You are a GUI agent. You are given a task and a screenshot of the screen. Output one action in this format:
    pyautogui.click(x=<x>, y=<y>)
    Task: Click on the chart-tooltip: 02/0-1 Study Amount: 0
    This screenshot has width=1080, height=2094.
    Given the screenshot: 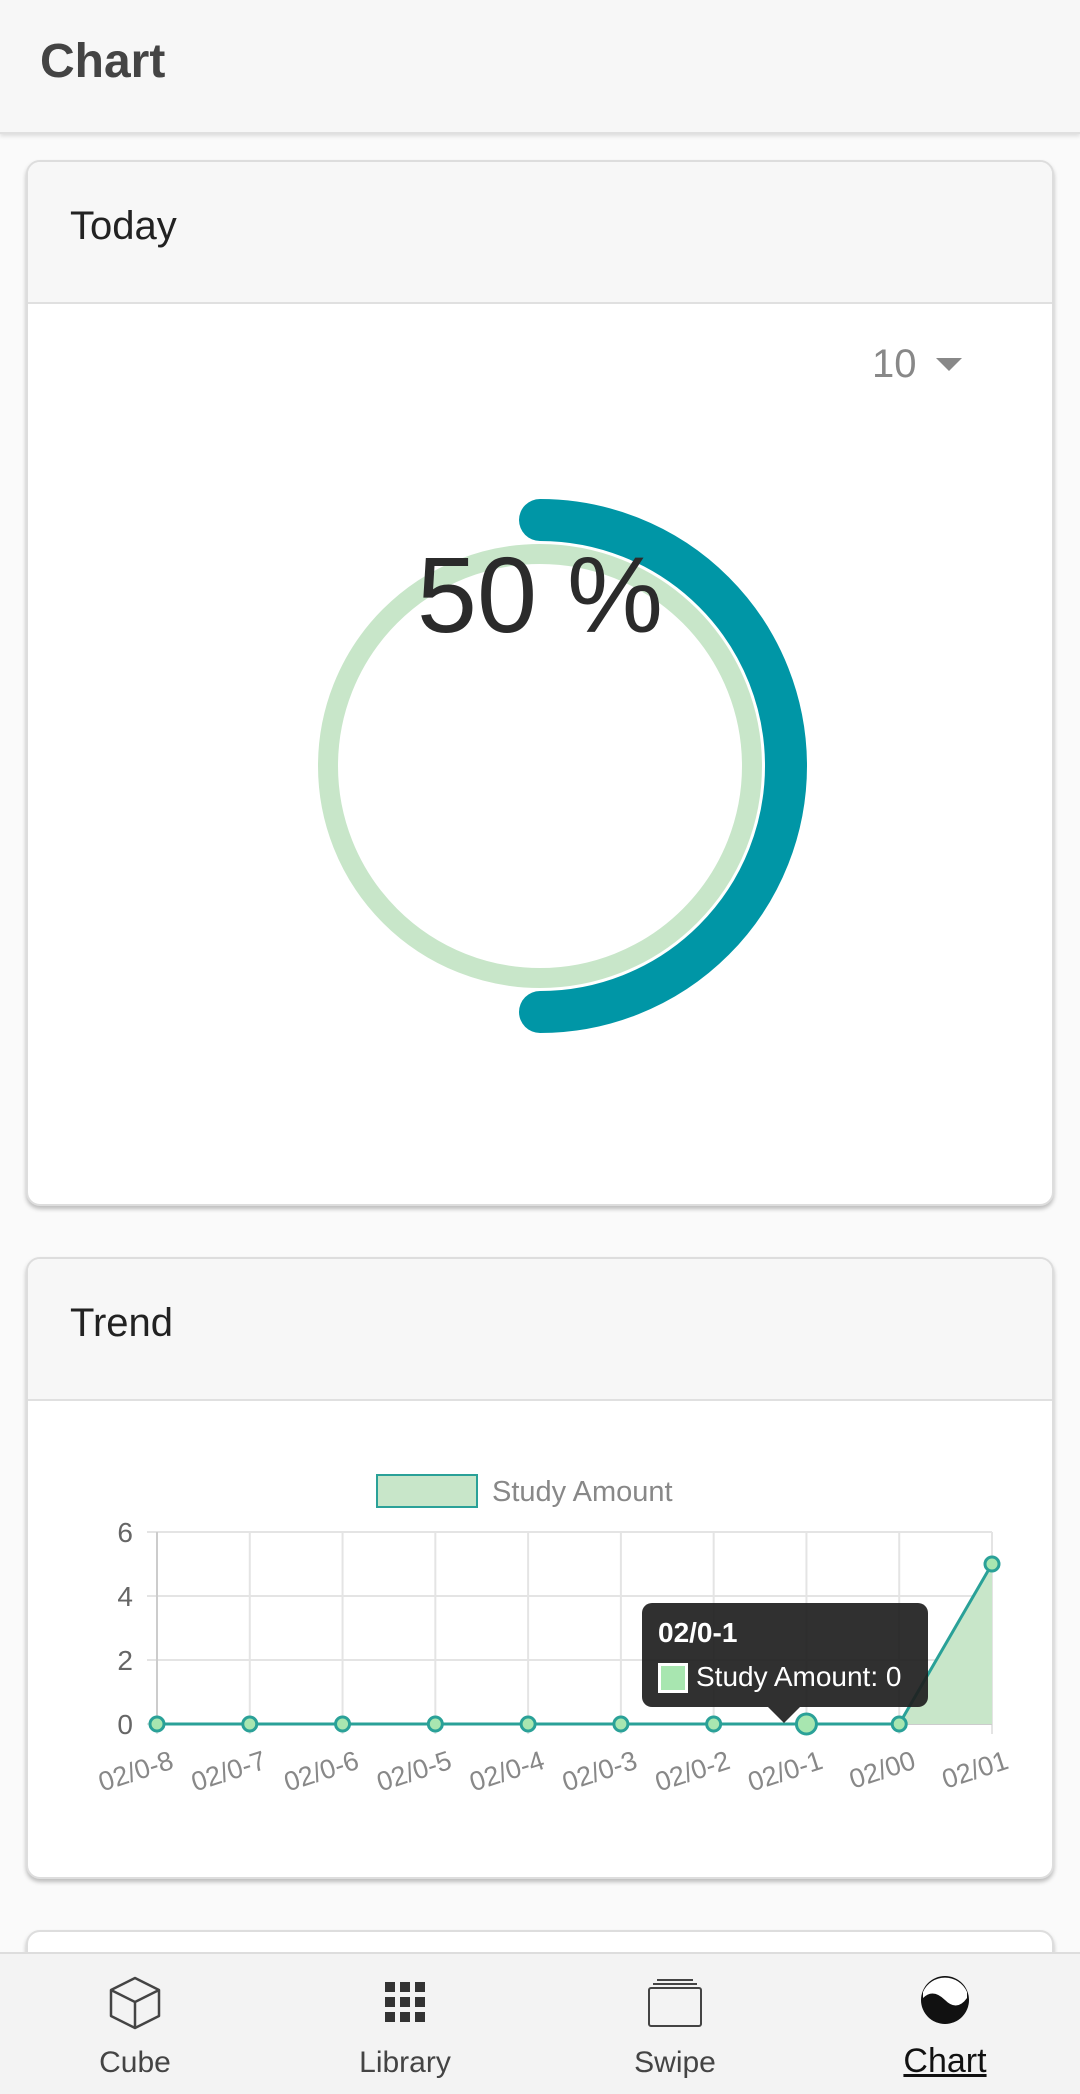 What is the action you would take?
    pyautogui.click(x=785, y=1663)
    